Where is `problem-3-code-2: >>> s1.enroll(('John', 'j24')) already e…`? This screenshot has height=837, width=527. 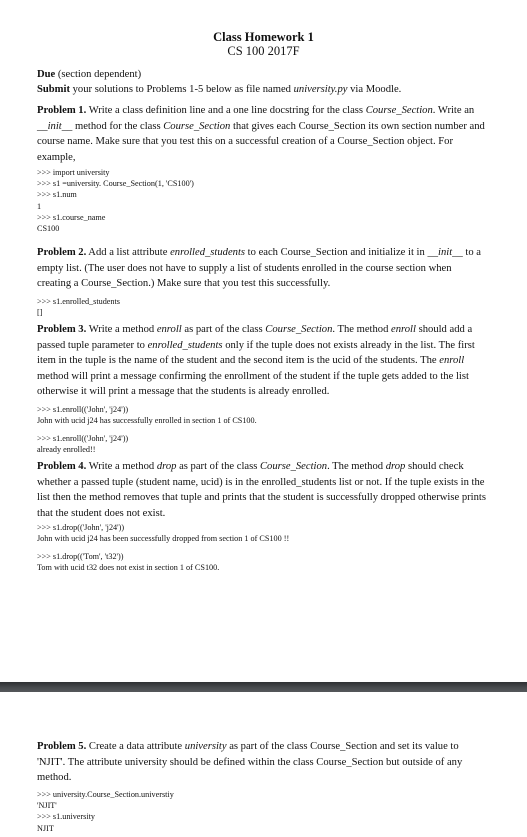 problem-3-code-2: >>> s1.enroll(('John', 'j24')) already e… is located at coordinates (83, 444).